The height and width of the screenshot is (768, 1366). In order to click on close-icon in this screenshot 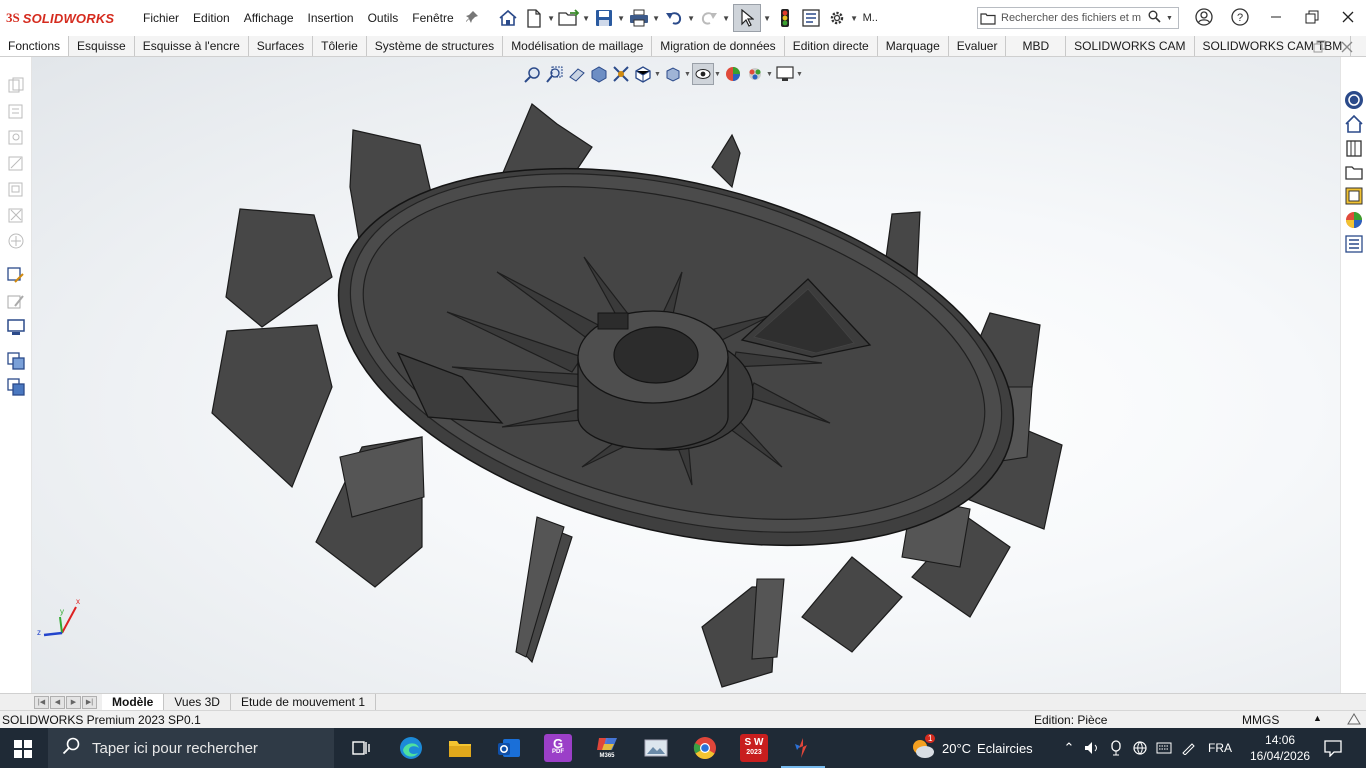, I will do `click(1348, 18)`.